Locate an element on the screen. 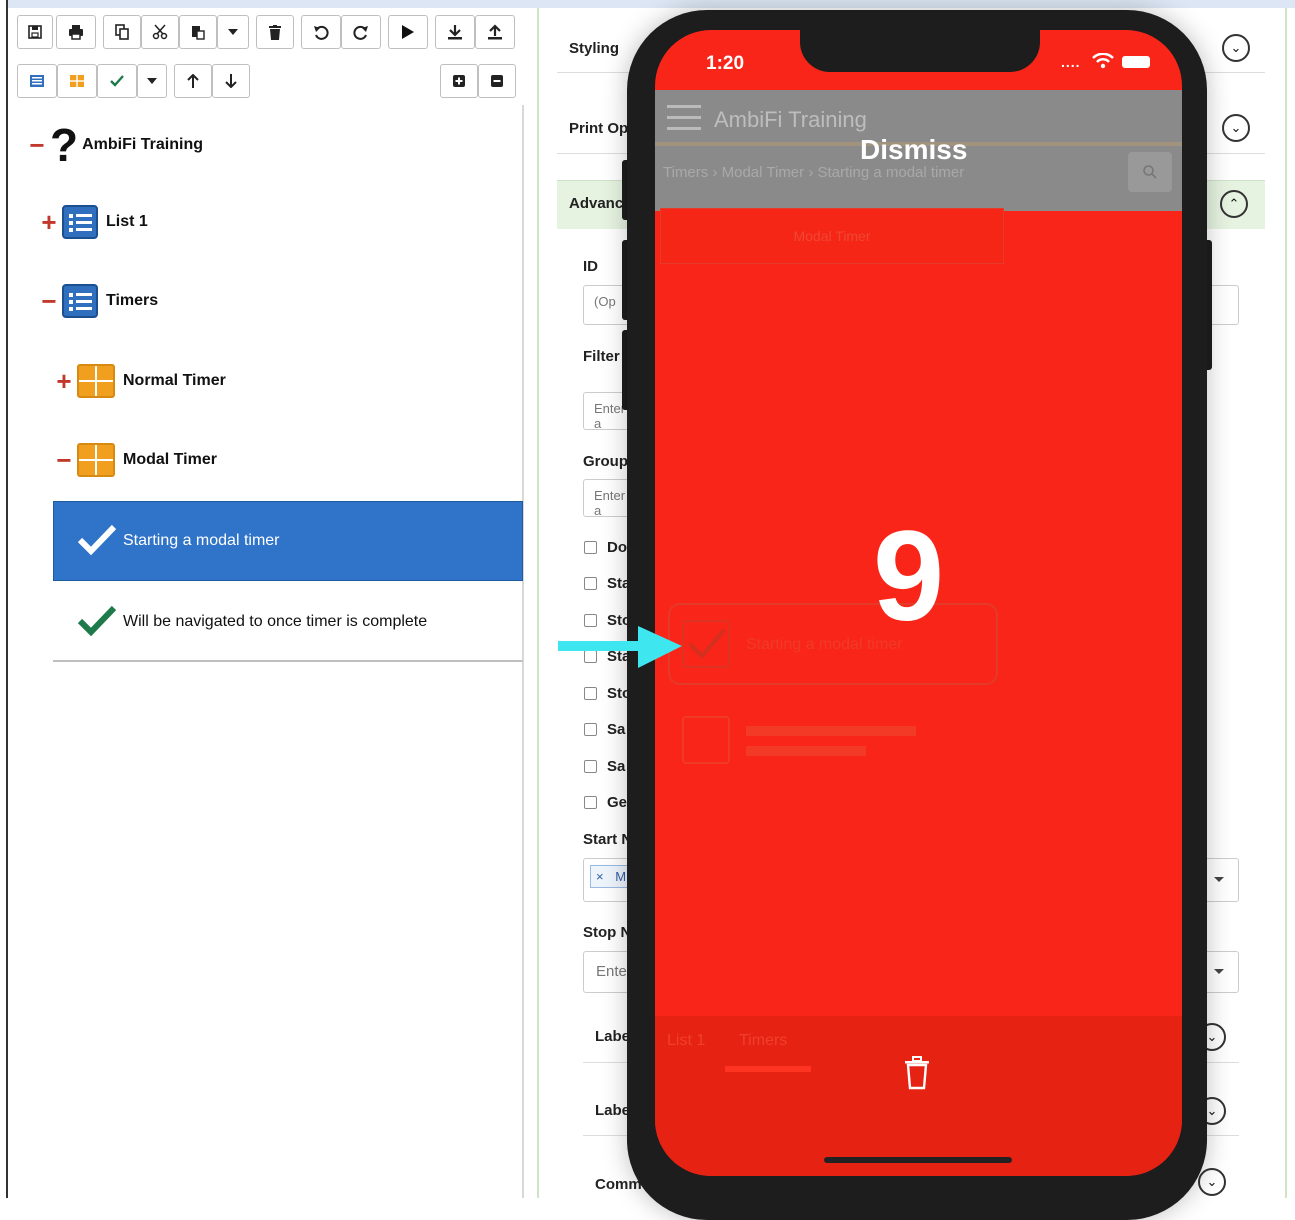 Image resolution: width=1295 pixels, height=1220 pixels. wifi-icon is located at coordinates (1103, 61).